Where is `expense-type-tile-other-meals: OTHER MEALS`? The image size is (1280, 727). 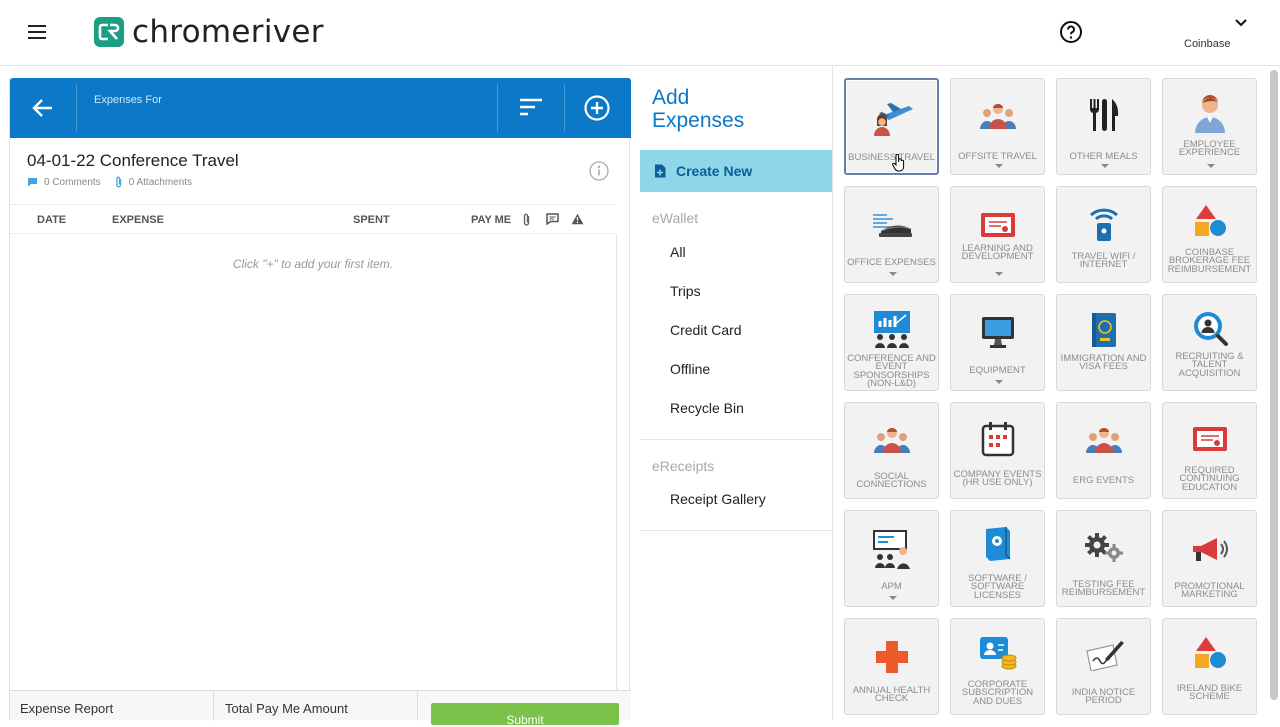
expense-type-tile-other-meals: OTHER MEALS is located at coordinates (1103, 126).